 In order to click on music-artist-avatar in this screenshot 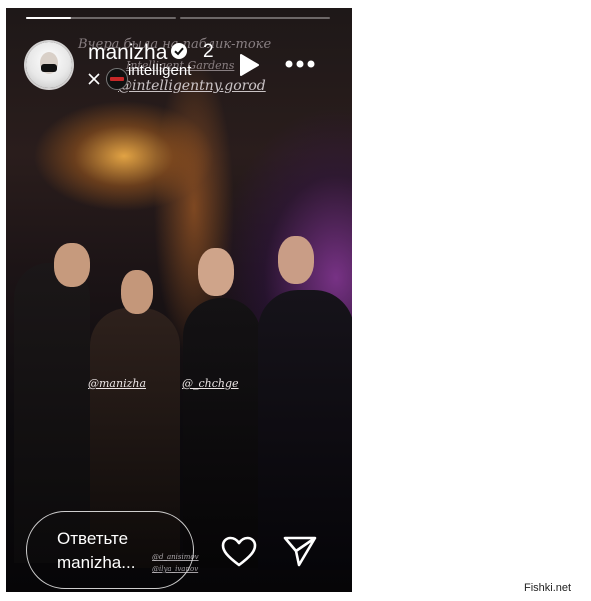, I will do `click(117, 79)`.